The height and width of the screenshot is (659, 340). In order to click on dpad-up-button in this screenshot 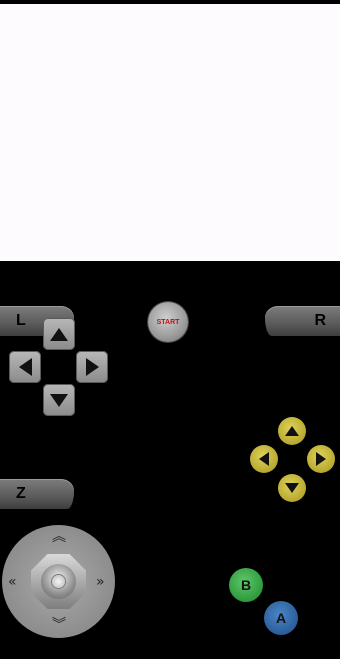, I will do `click(59, 334)`.